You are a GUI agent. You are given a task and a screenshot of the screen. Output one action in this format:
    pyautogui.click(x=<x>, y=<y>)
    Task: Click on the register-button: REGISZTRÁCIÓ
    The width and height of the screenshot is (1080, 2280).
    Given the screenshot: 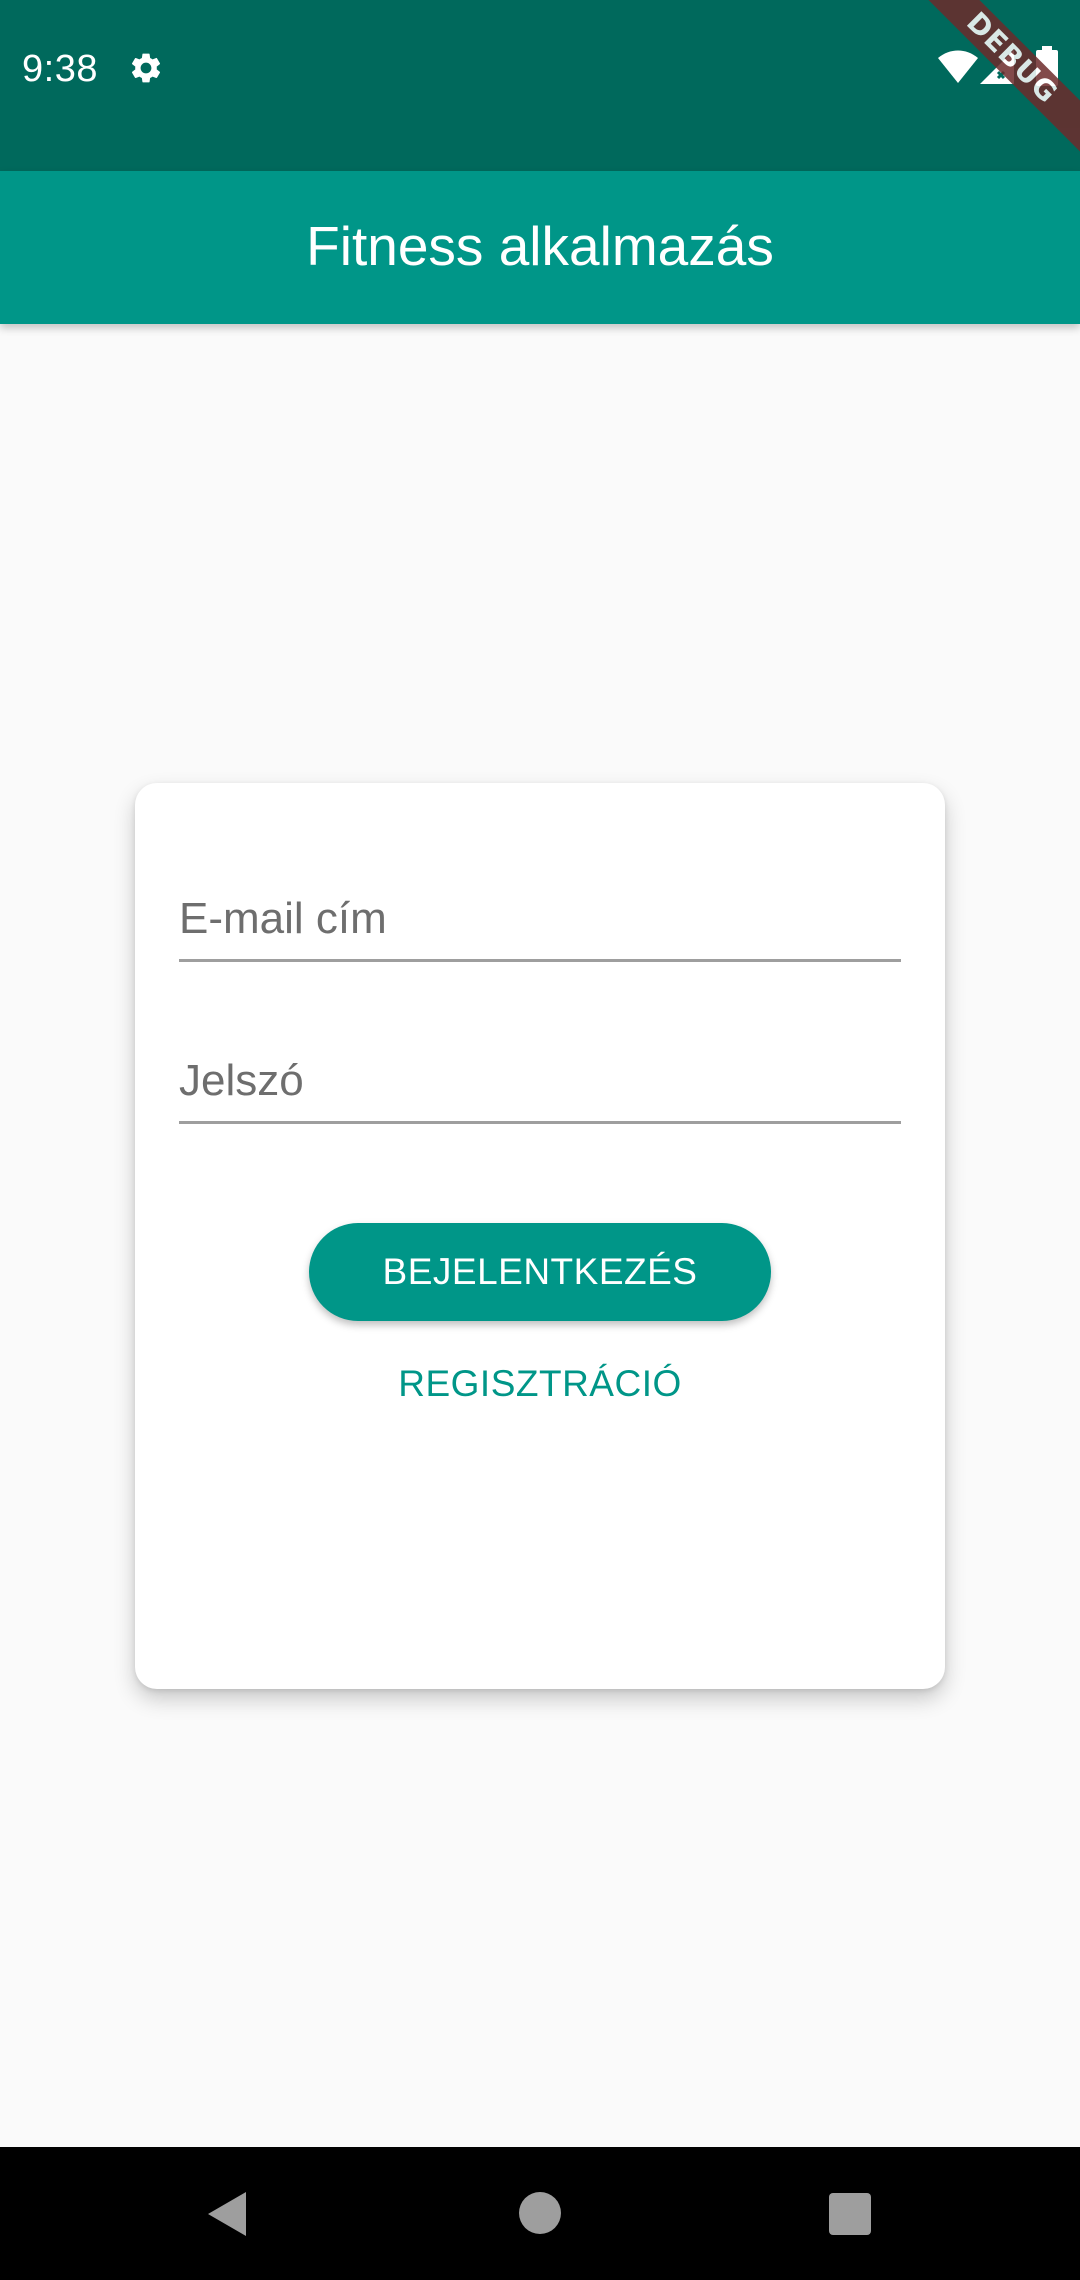 What is the action you would take?
    pyautogui.click(x=540, y=1384)
    